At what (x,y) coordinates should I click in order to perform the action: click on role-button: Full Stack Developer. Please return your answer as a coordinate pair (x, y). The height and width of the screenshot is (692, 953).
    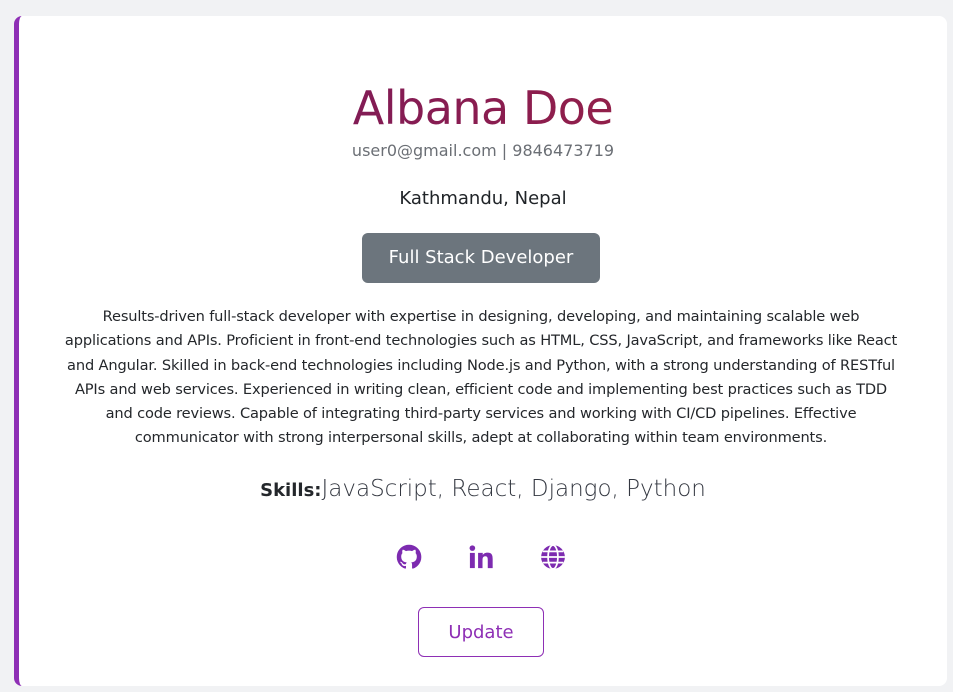
    Looking at the image, I should click on (481, 258).